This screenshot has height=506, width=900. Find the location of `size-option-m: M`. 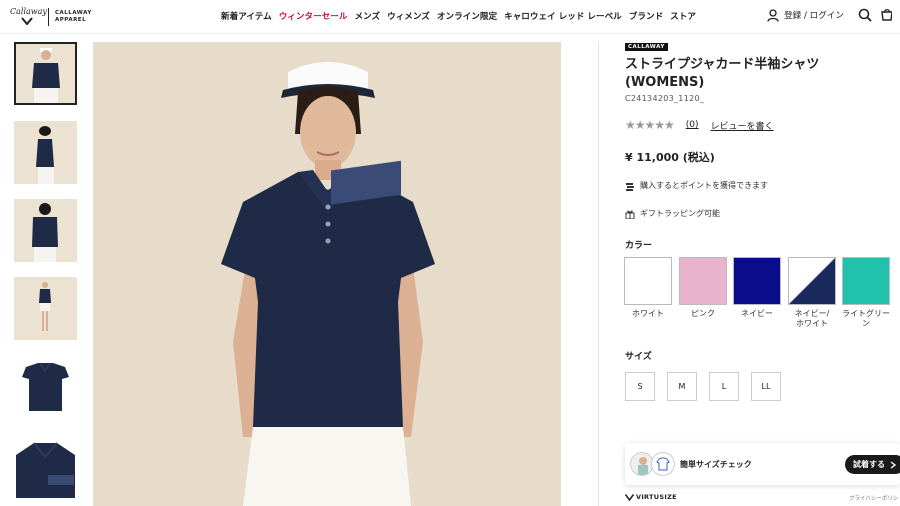

size-option-m: M is located at coordinates (682, 386).